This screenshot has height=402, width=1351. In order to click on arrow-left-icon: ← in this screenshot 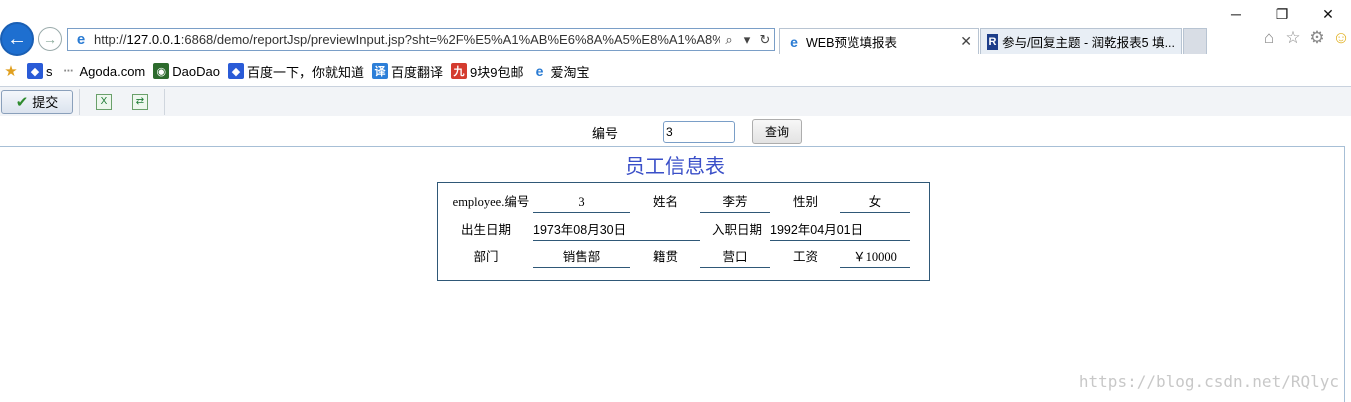, I will do `click(17, 38)`.